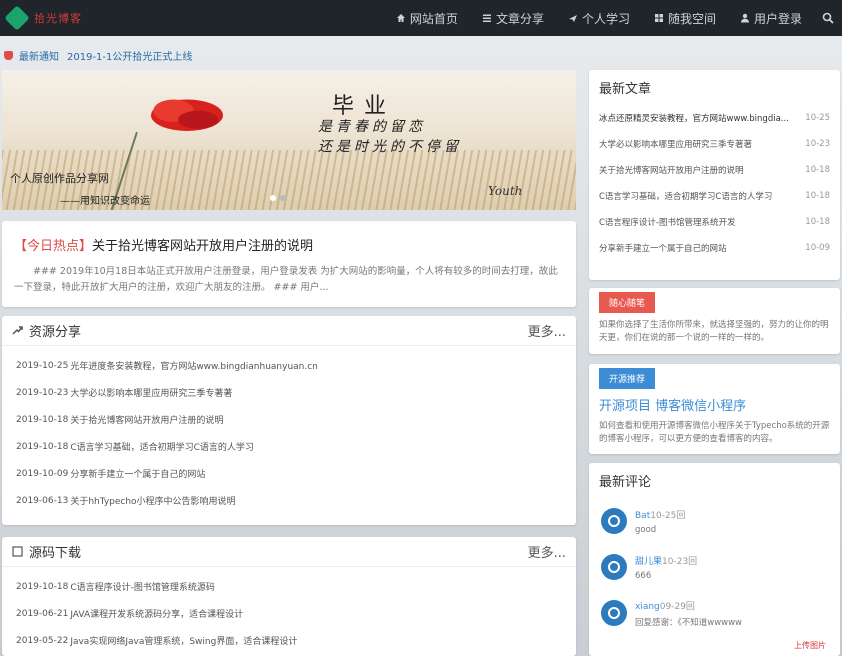 The image size is (842, 656). Describe the element at coordinates (513, 18) in the screenshot. I see `nav-item-articles: 文章分享` at that location.